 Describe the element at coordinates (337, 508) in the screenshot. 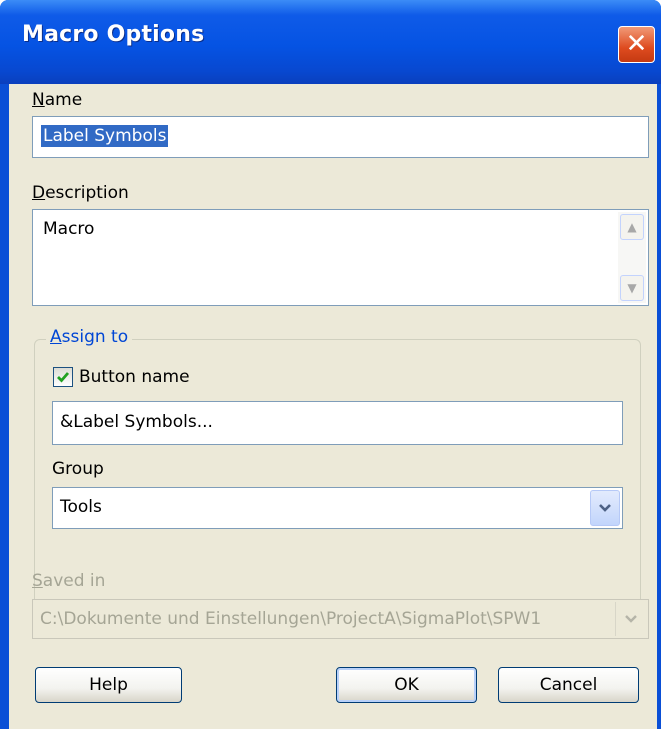

I see `group-select: Tools` at that location.